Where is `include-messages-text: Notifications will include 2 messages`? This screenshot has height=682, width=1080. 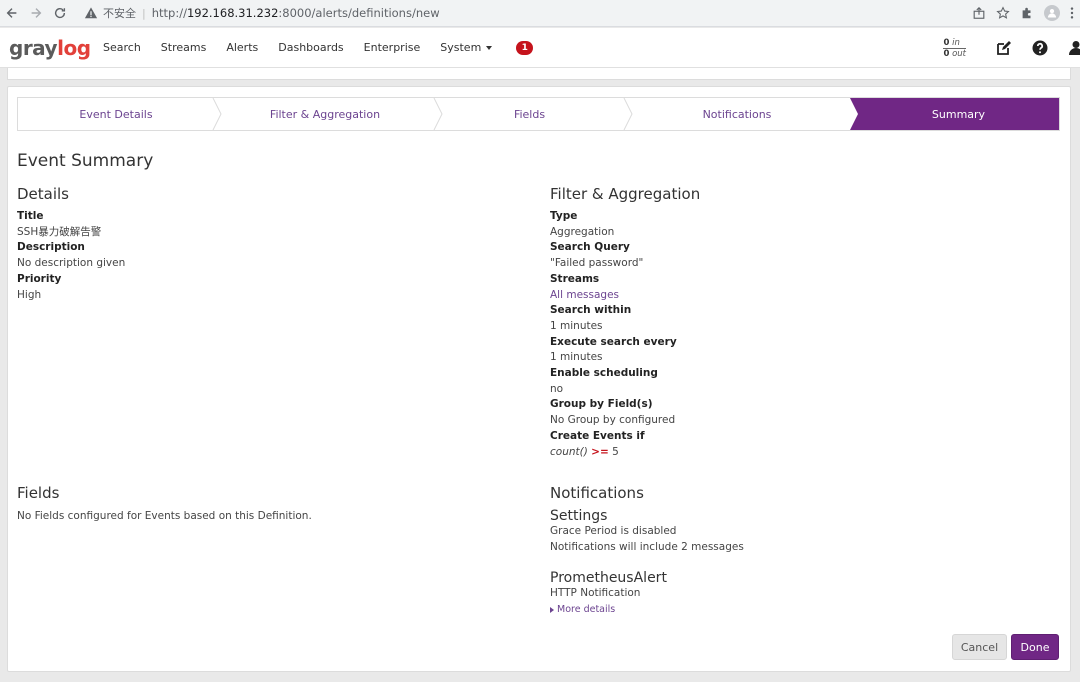
include-messages-text: Notifications will include 2 messages is located at coordinates (647, 547).